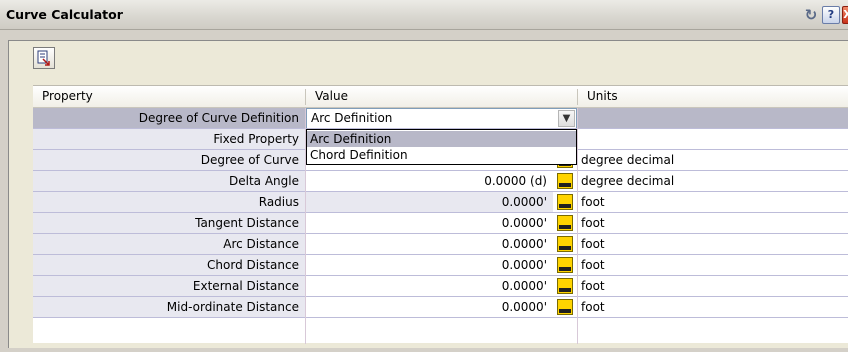 The width and height of the screenshot is (848, 352). I want to click on degree-definition-select: Arc Definition ▼, so click(441, 118).